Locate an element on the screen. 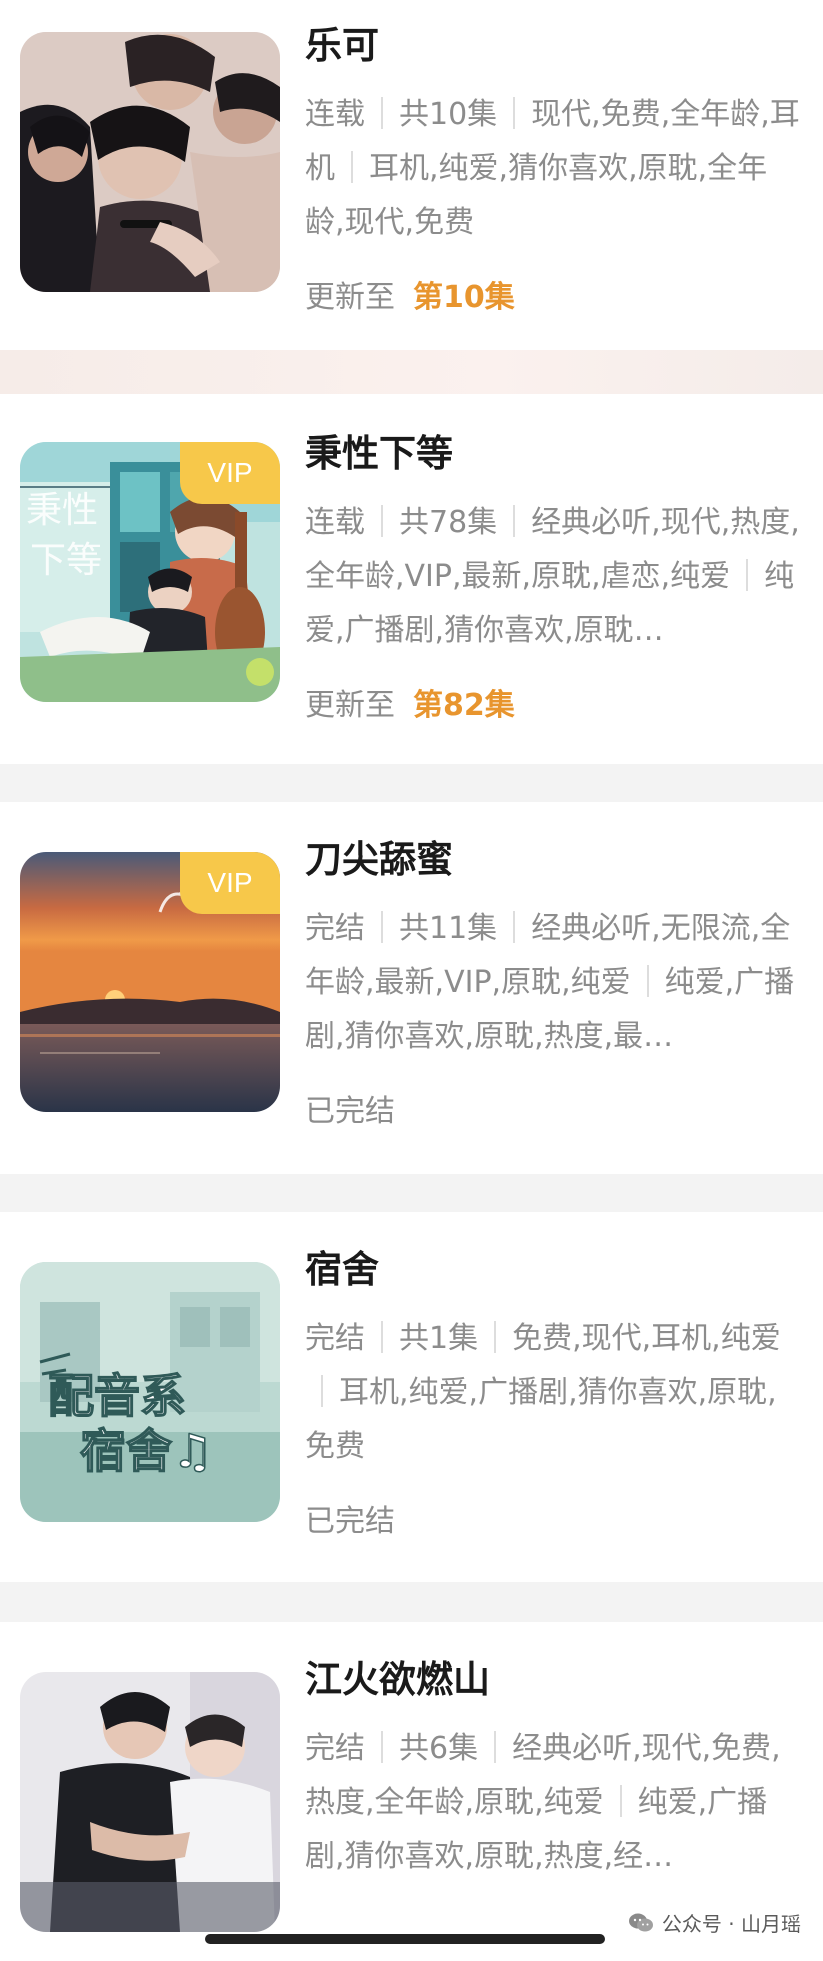 The width and height of the screenshot is (823, 1961). watermark: 公众号 · 山月瑶 is located at coordinates (714, 1922).